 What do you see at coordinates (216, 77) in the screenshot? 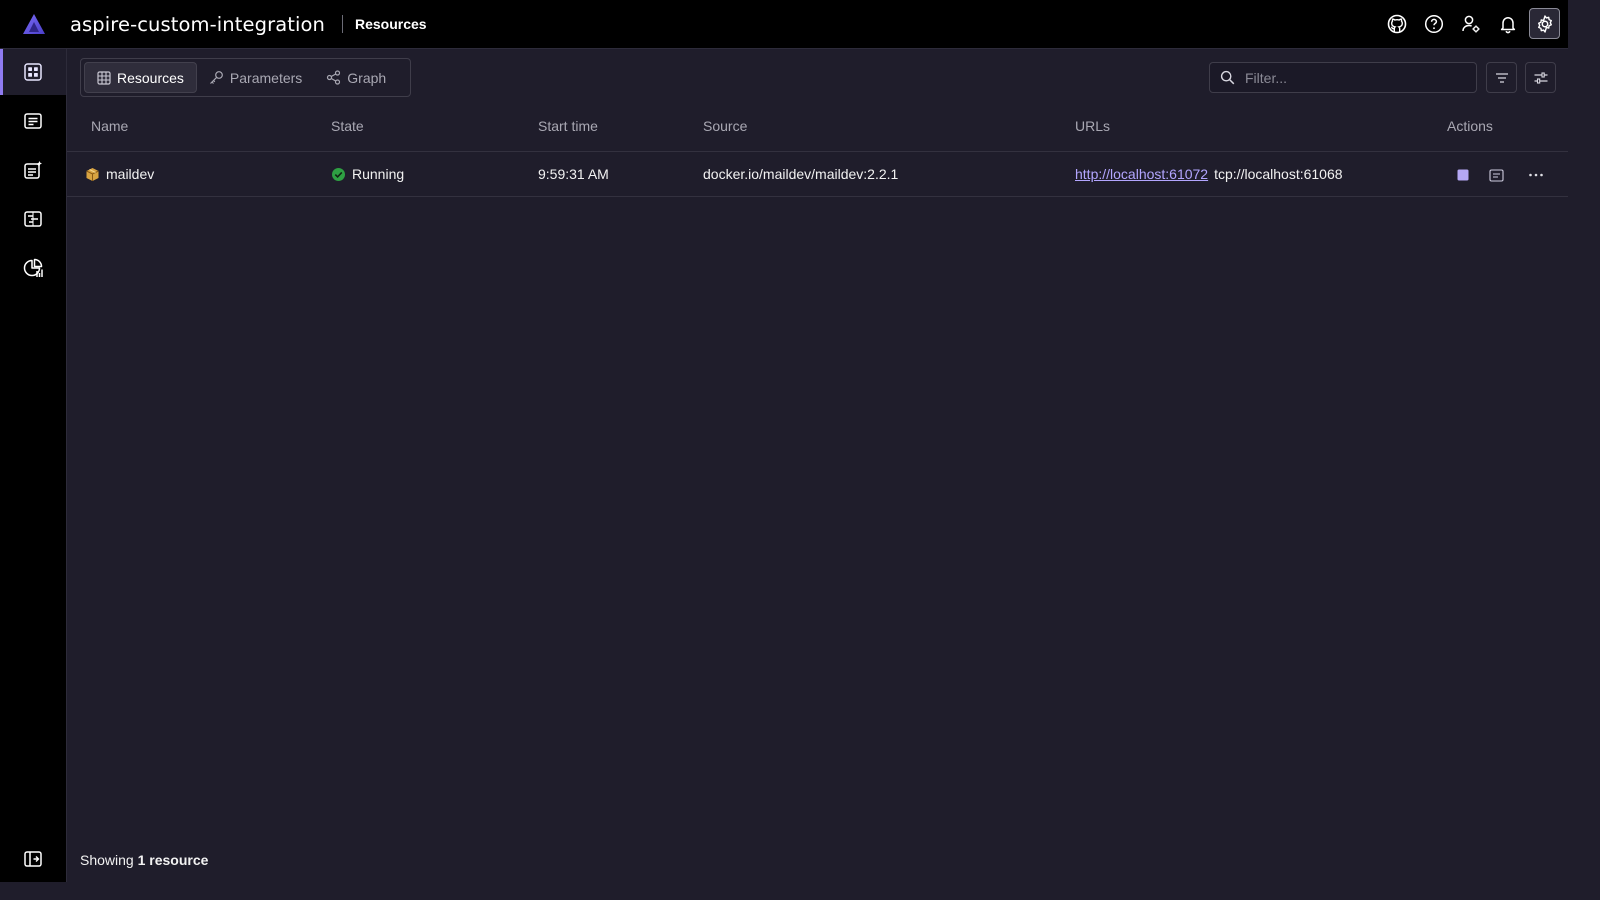
I see `key-icon` at bounding box center [216, 77].